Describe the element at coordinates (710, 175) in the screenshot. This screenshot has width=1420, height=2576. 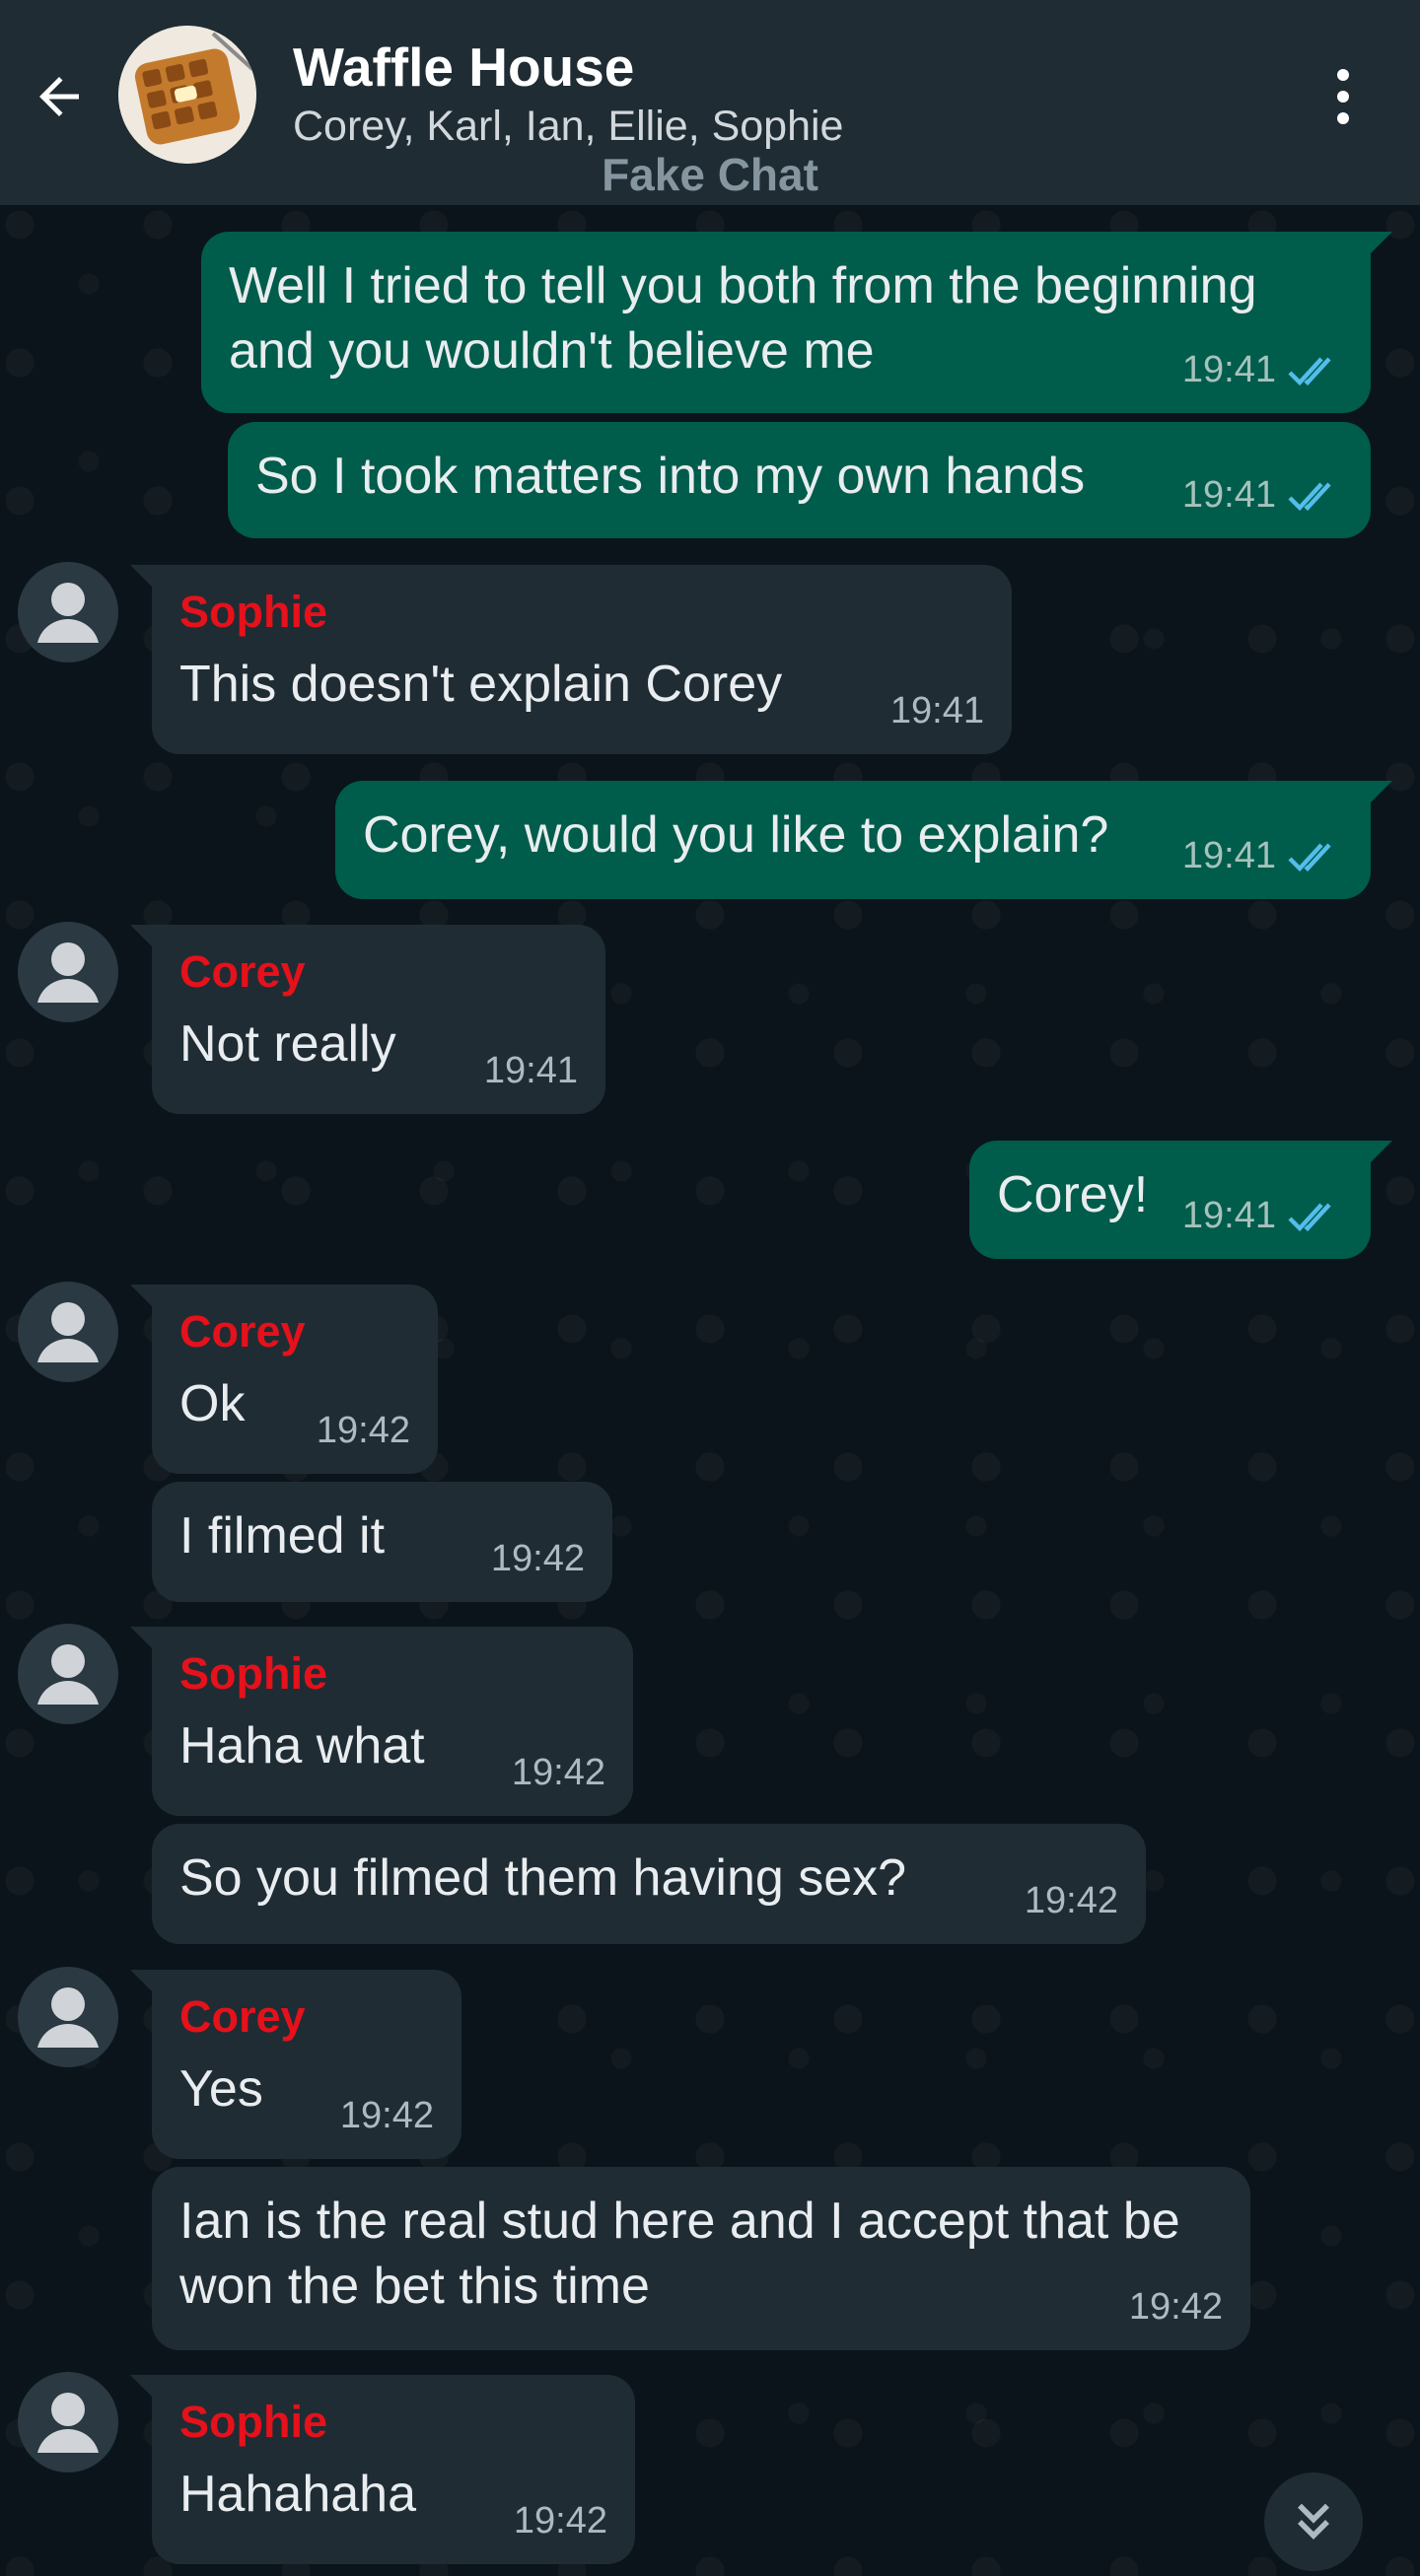
I see `watermark-label: Fake Chat` at that location.